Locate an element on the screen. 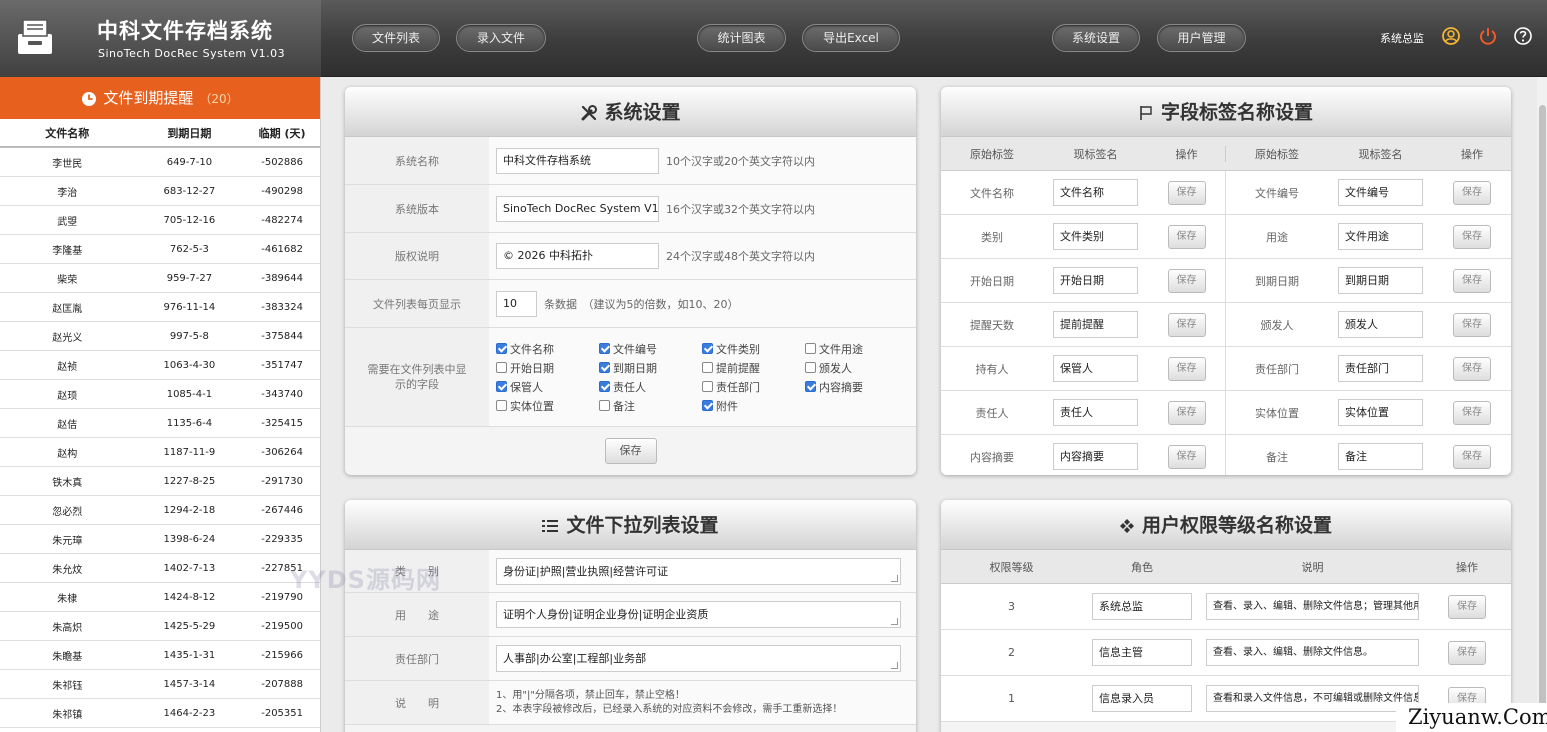 This screenshot has width=1547, height=732. description-input: 查看和录入文件信息，不可编辑或删除文件信息 is located at coordinates (1312, 698).